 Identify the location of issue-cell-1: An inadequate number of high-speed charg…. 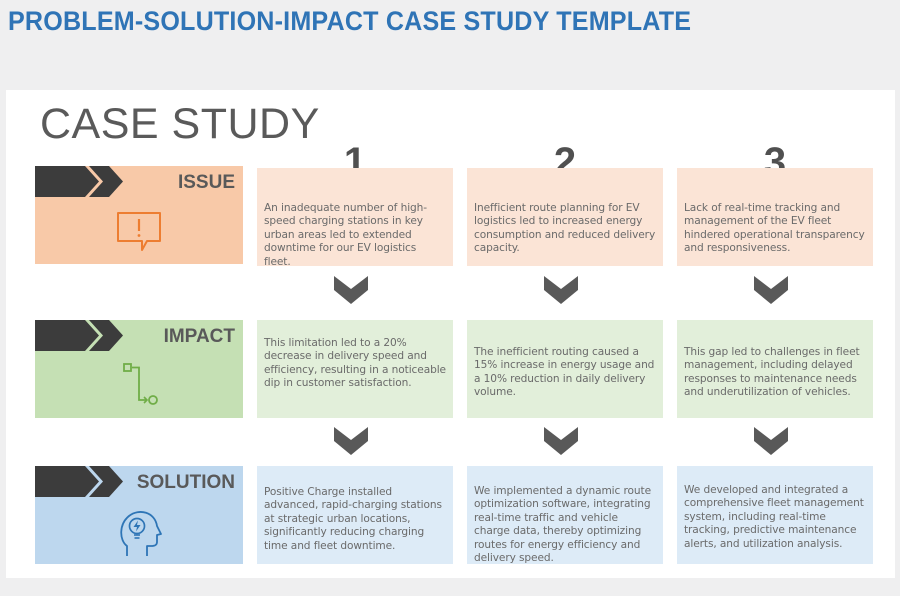
(355, 218).